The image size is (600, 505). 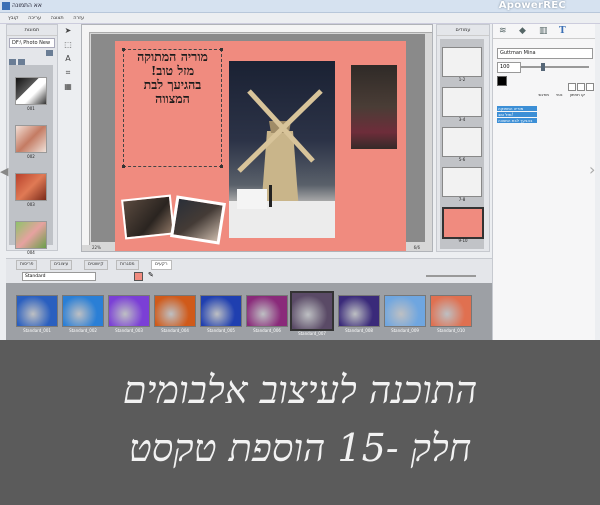 I want to click on frame-icon: ▥, so click(x=543, y=31).